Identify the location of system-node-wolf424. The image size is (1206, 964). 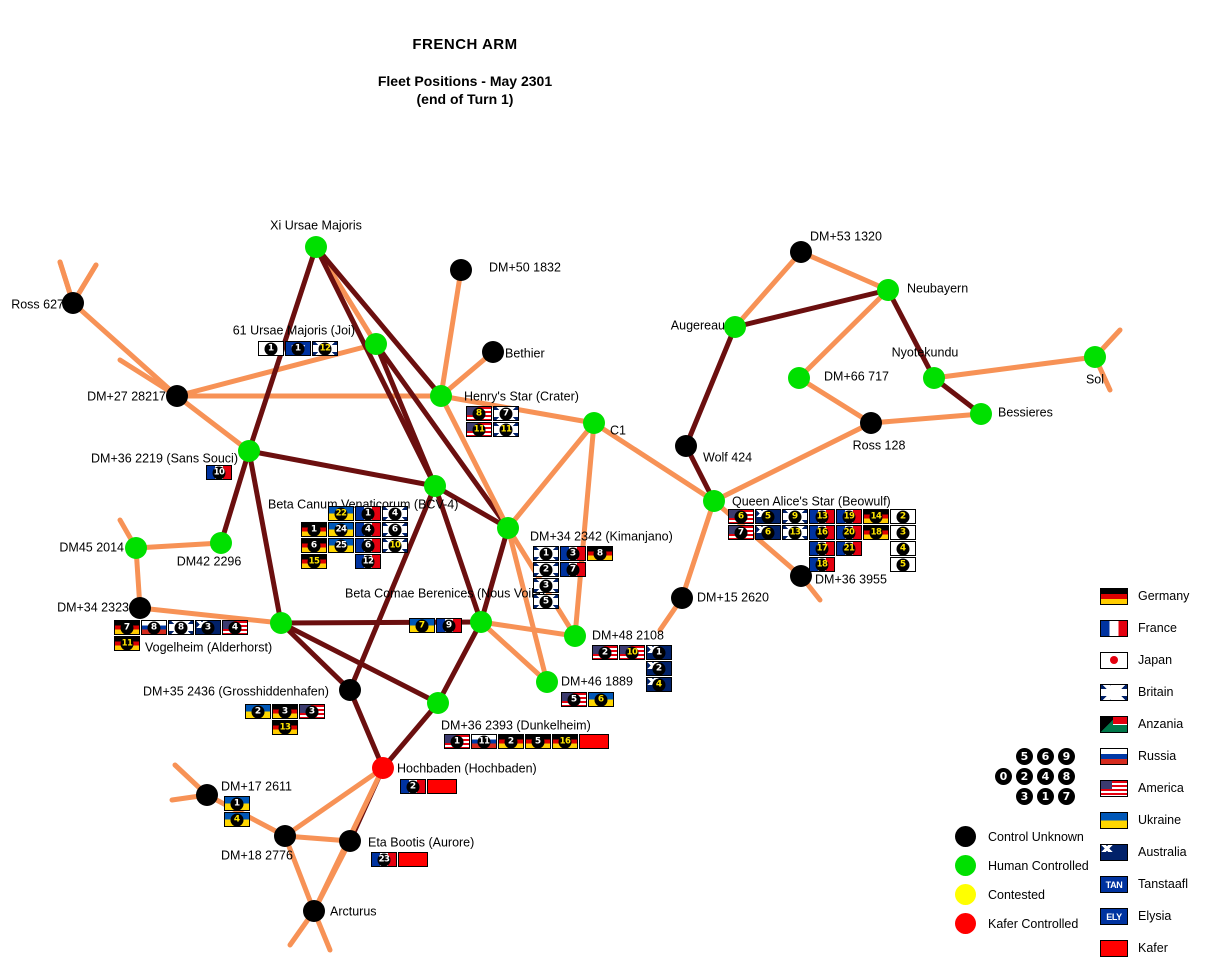
(686, 446).